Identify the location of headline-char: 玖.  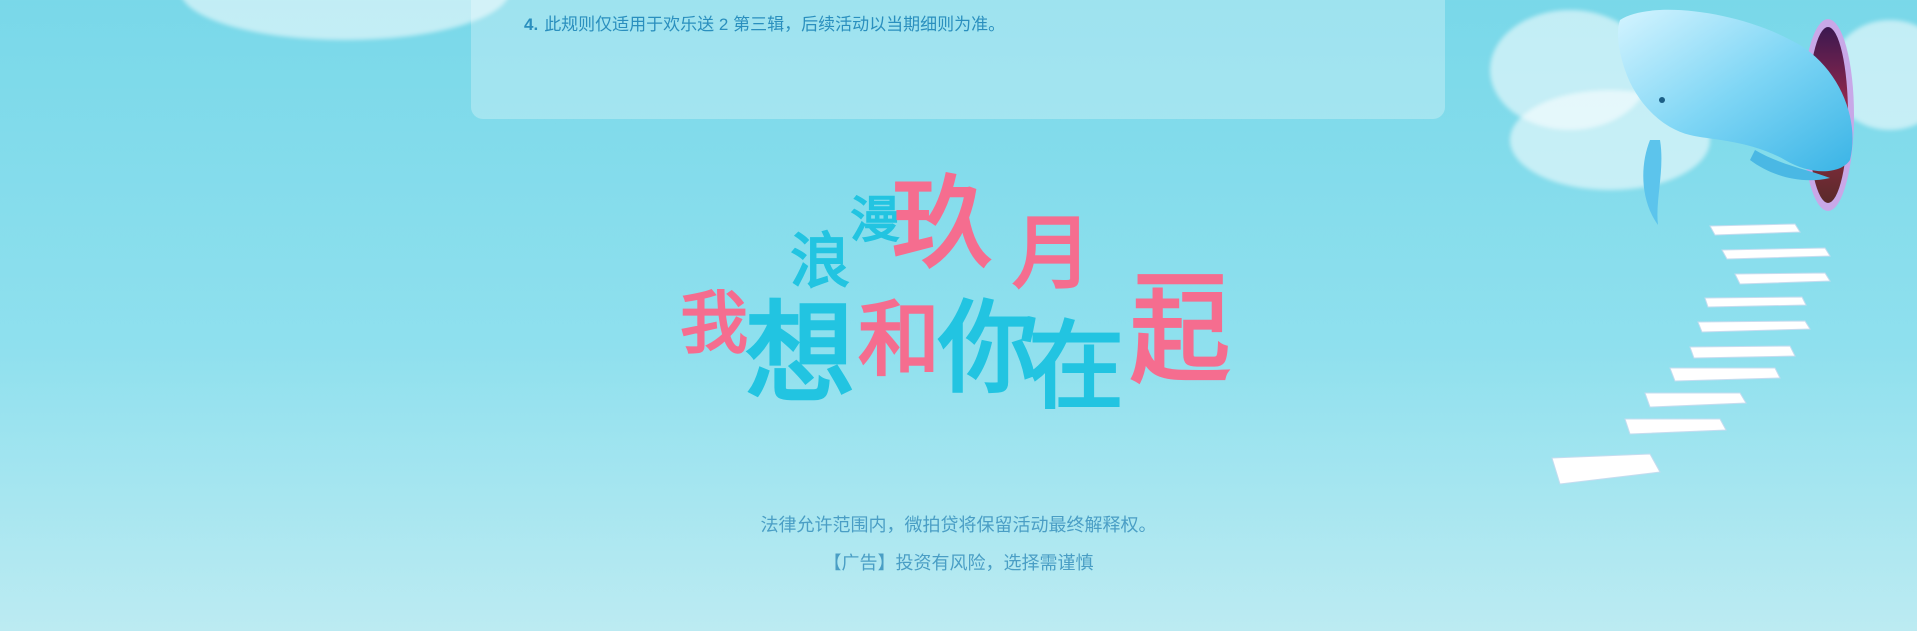
(942, 224).